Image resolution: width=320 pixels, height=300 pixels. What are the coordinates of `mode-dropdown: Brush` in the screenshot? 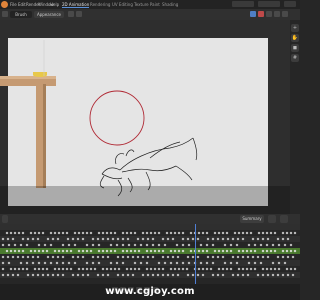 It's located at (21, 14).